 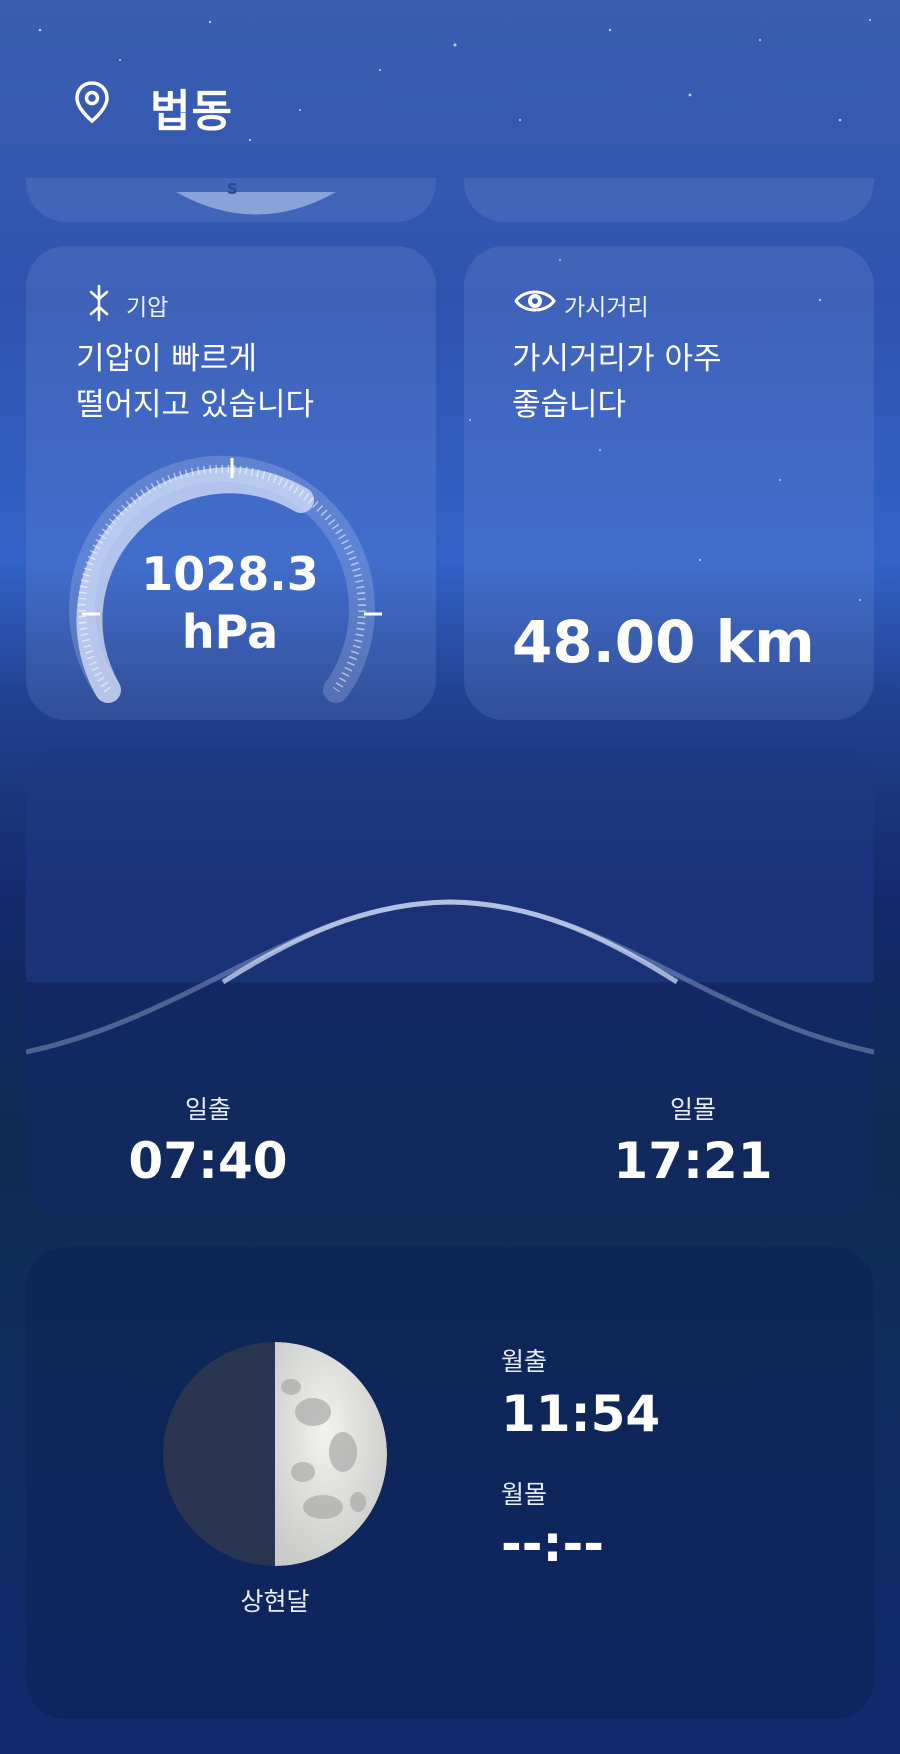 What do you see at coordinates (617, 359) in the screenshot?
I see `visibility-description-line1: 가시거리가 아주` at bounding box center [617, 359].